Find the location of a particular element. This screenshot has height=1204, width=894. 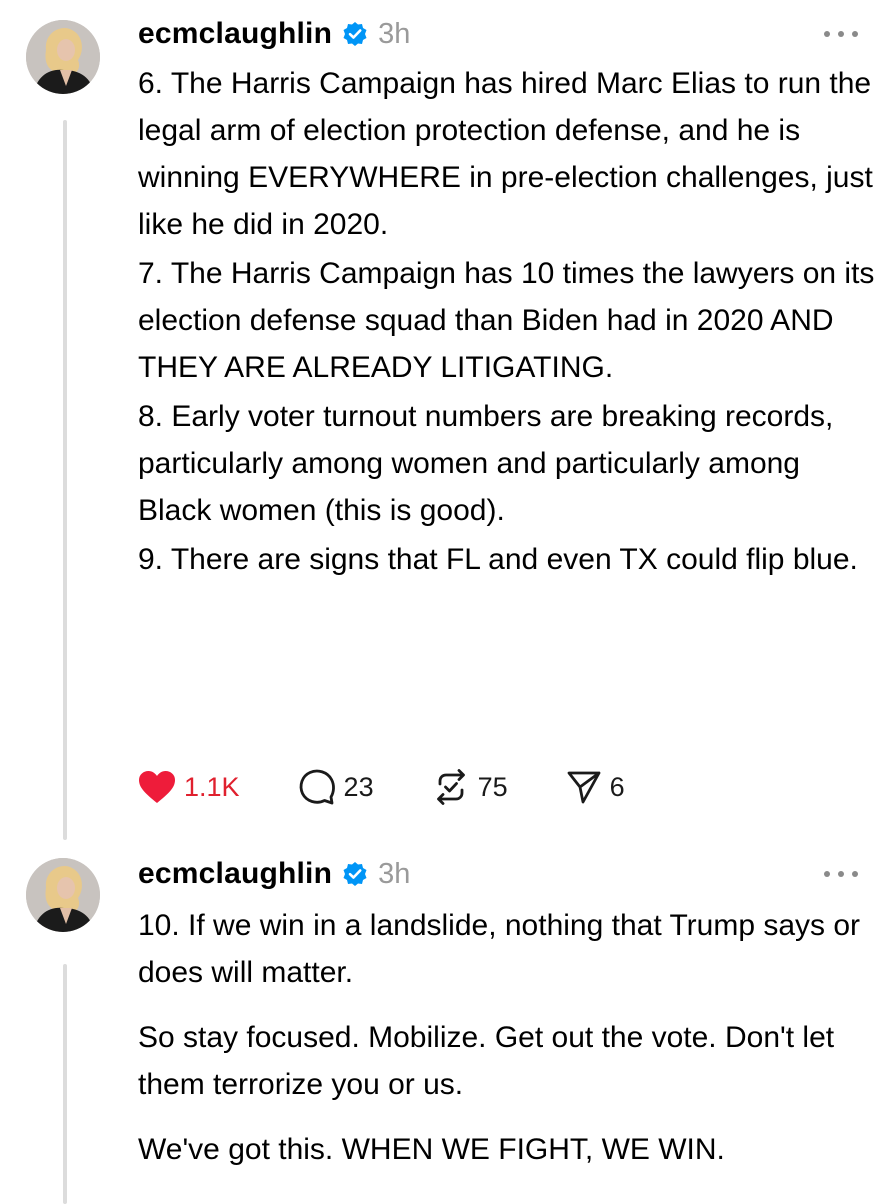

heart-icon is located at coordinates (157, 787).